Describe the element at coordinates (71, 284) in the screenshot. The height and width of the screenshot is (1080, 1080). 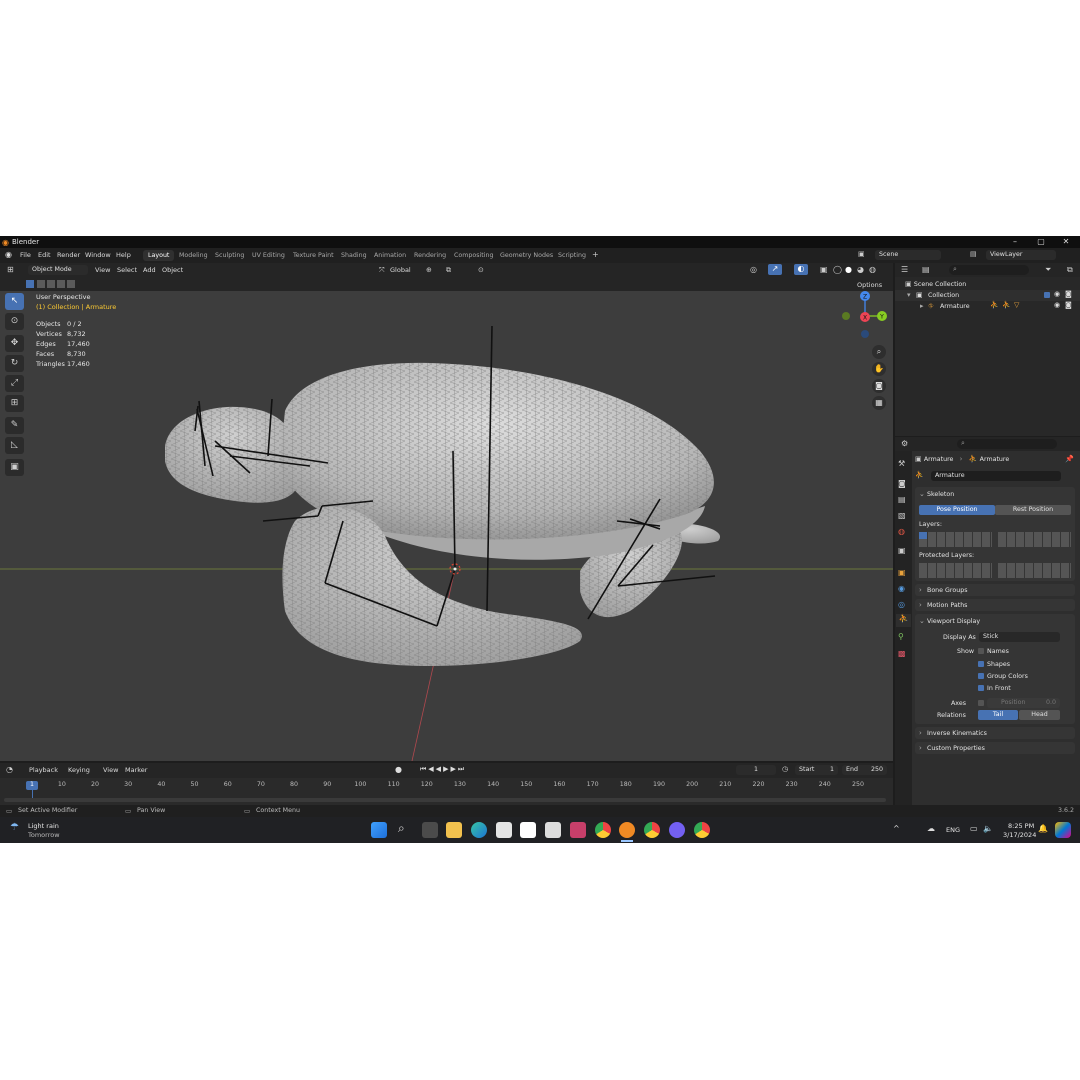
I see `select-mode-intersect-icon` at that location.